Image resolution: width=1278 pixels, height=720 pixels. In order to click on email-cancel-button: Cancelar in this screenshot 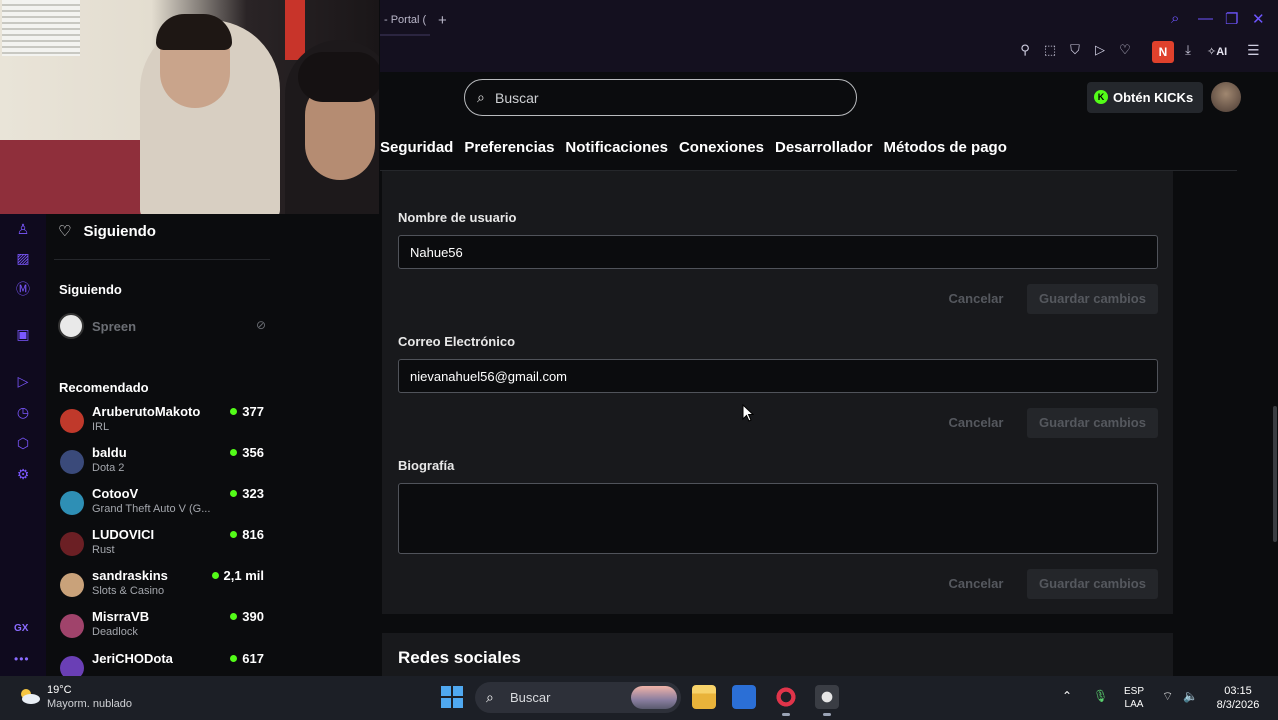, I will do `click(976, 423)`.